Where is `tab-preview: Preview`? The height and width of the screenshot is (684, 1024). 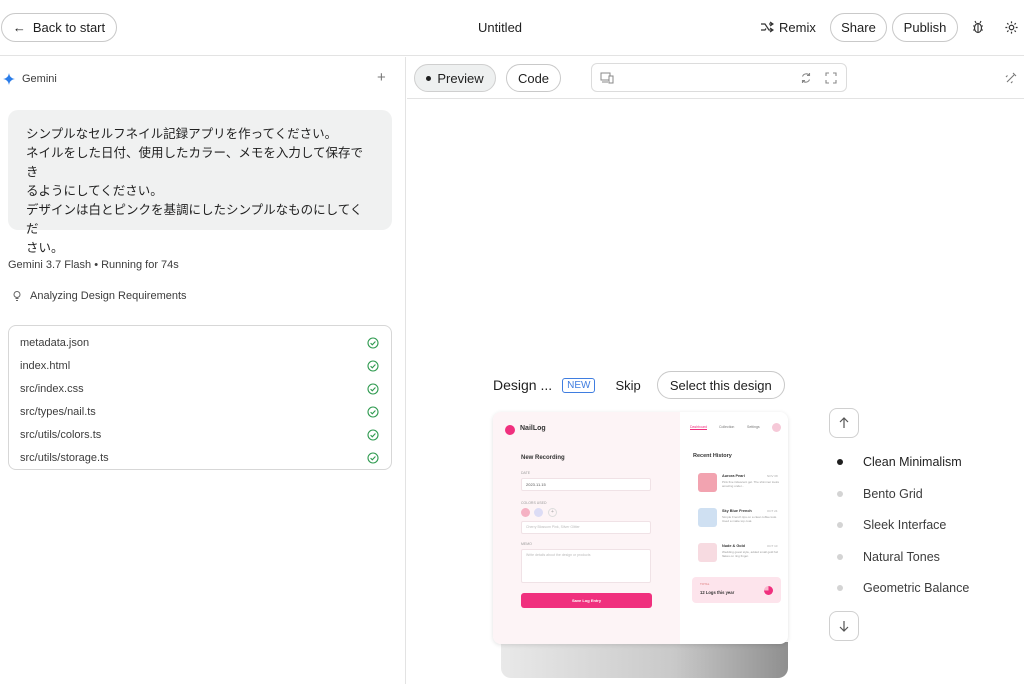
tab-preview: Preview is located at coordinates (455, 78).